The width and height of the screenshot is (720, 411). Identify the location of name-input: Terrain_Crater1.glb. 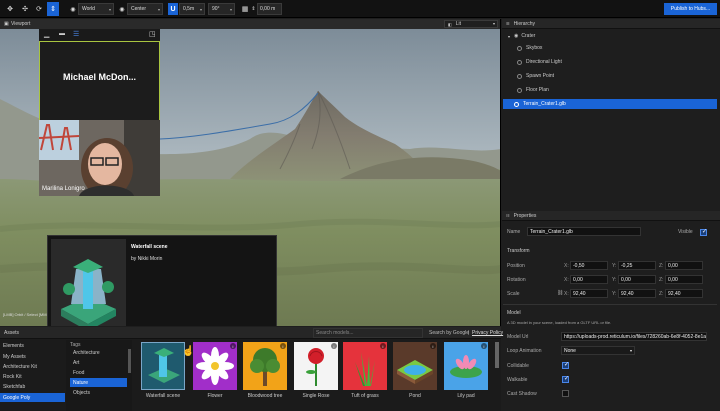
(584, 231).